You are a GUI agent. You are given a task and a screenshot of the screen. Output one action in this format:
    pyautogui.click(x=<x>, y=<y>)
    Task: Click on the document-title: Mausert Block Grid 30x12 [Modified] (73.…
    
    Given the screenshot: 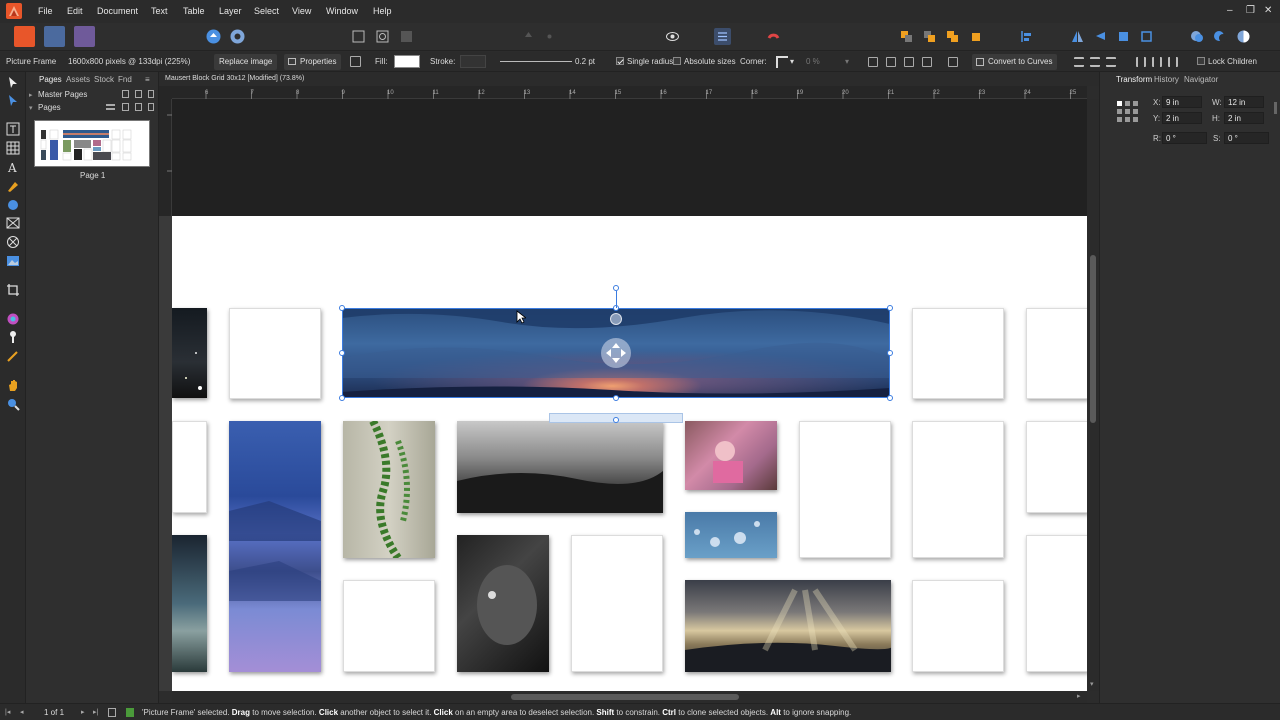 What is the action you would take?
    pyautogui.click(x=234, y=78)
    